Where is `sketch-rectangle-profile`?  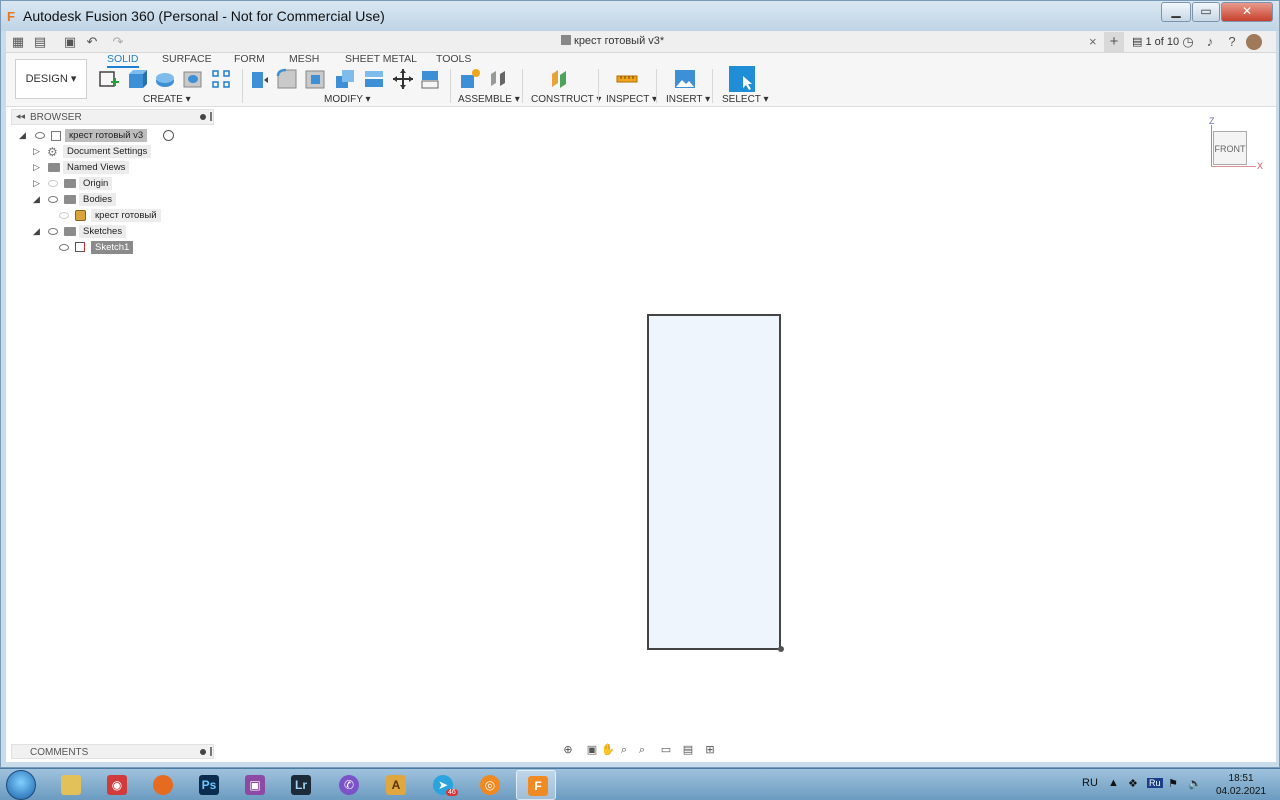 sketch-rectangle-profile is located at coordinates (714, 482).